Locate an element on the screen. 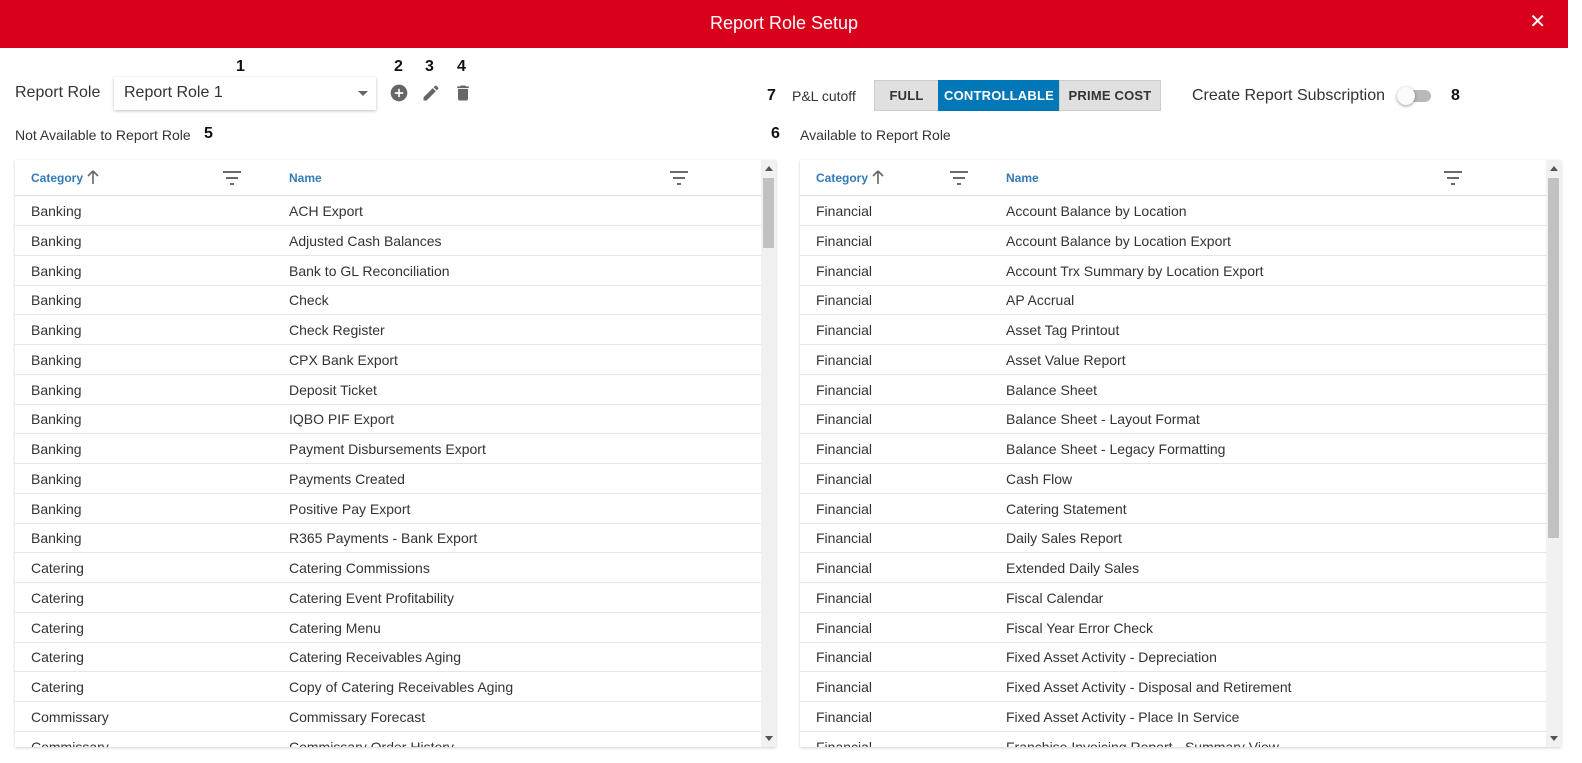 This screenshot has height=763, width=1582. name-cell: Adjusted Cash Balances is located at coordinates (365, 240).